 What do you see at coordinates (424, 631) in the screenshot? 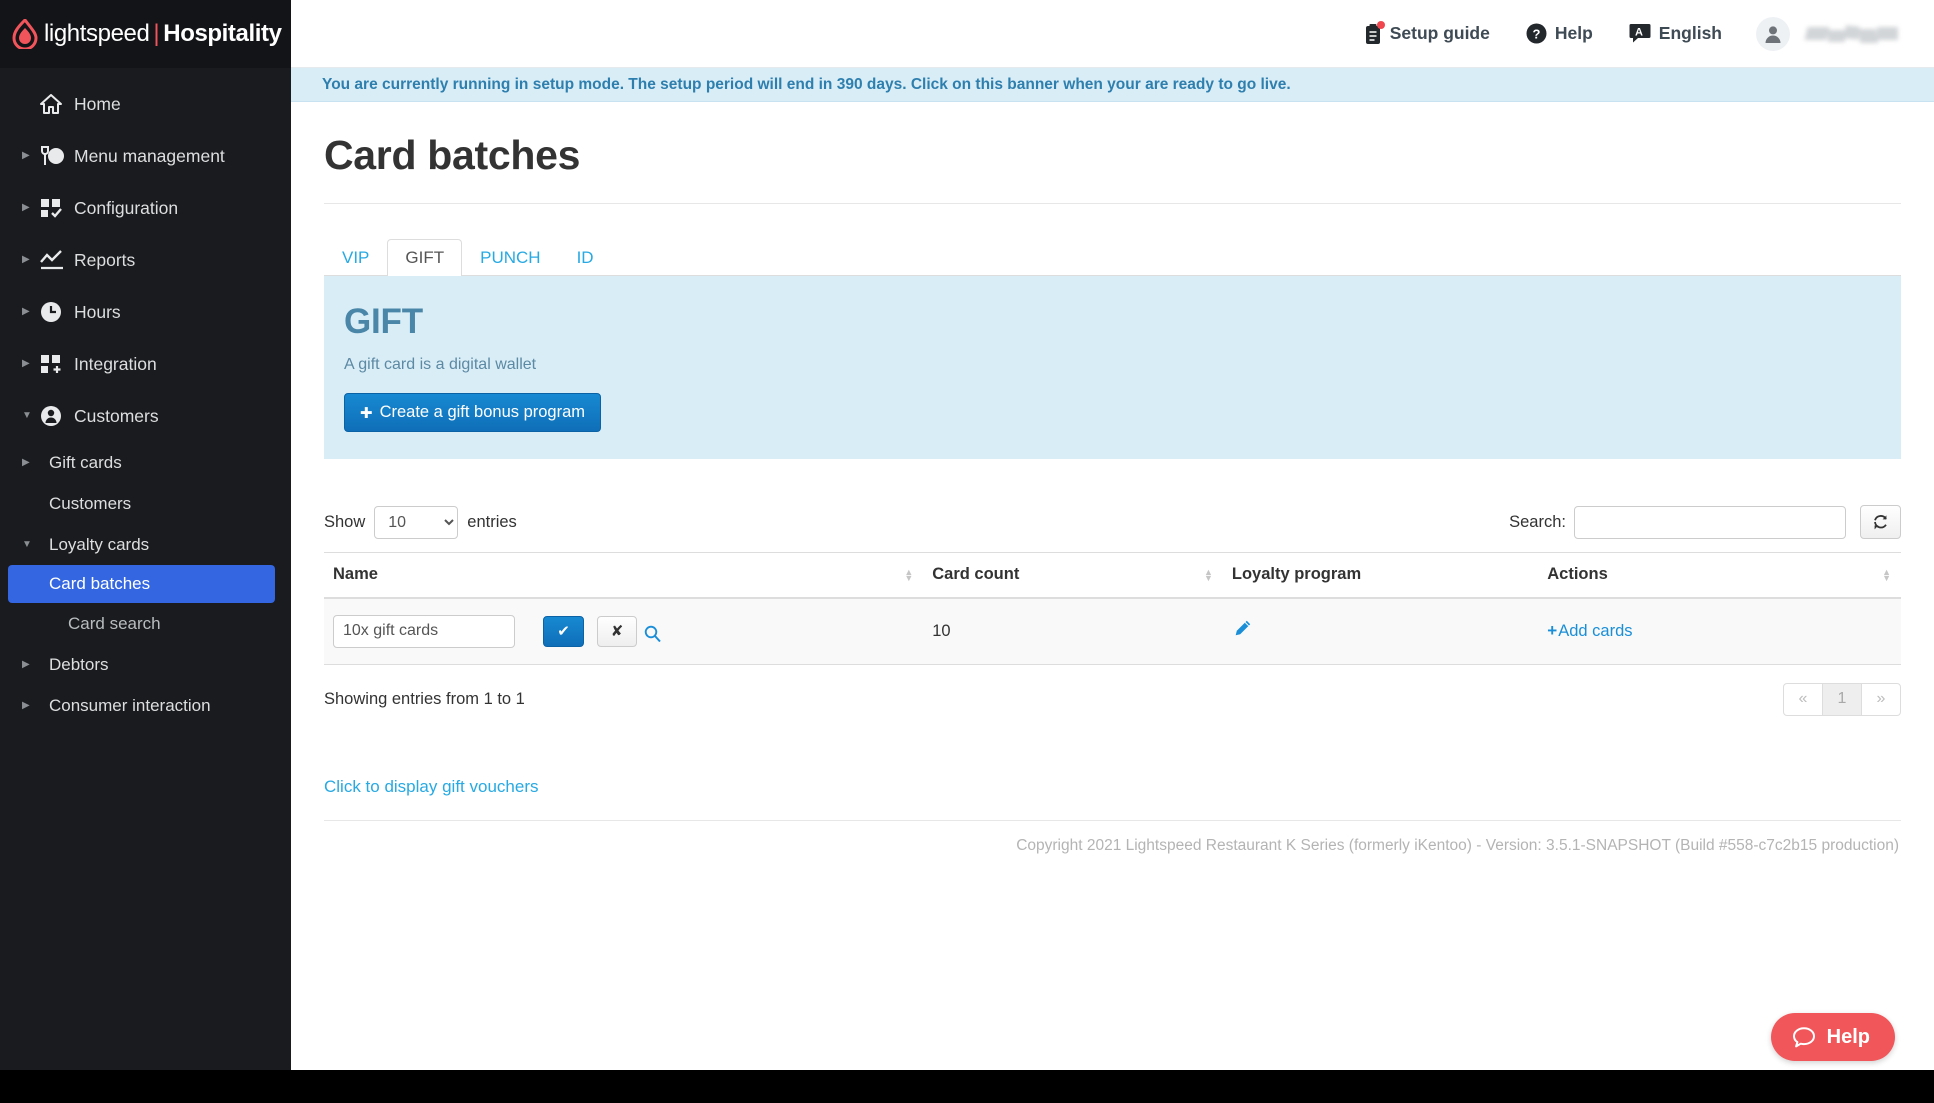
I see `batch-name-input` at bounding box center [424, 631].